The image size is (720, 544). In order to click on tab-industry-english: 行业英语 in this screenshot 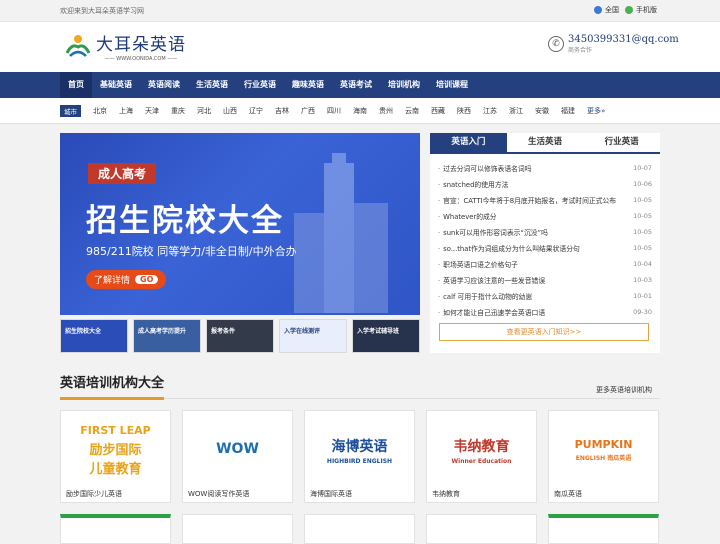, I will do `click(622, 142)`.